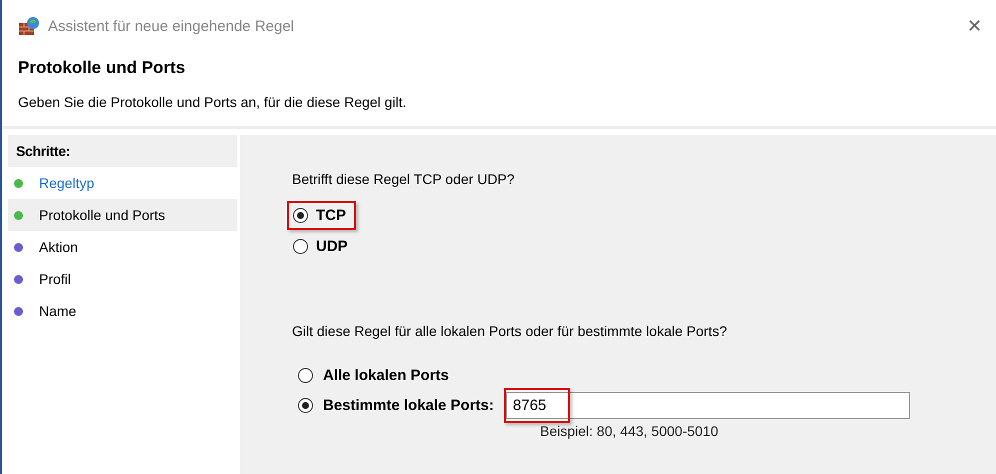 Image resolution: width=996 pixels, height=474 pixels. Describe the element at coordinates (58, 247) in the screenshot. I see `step-label: Aktion` at that location.